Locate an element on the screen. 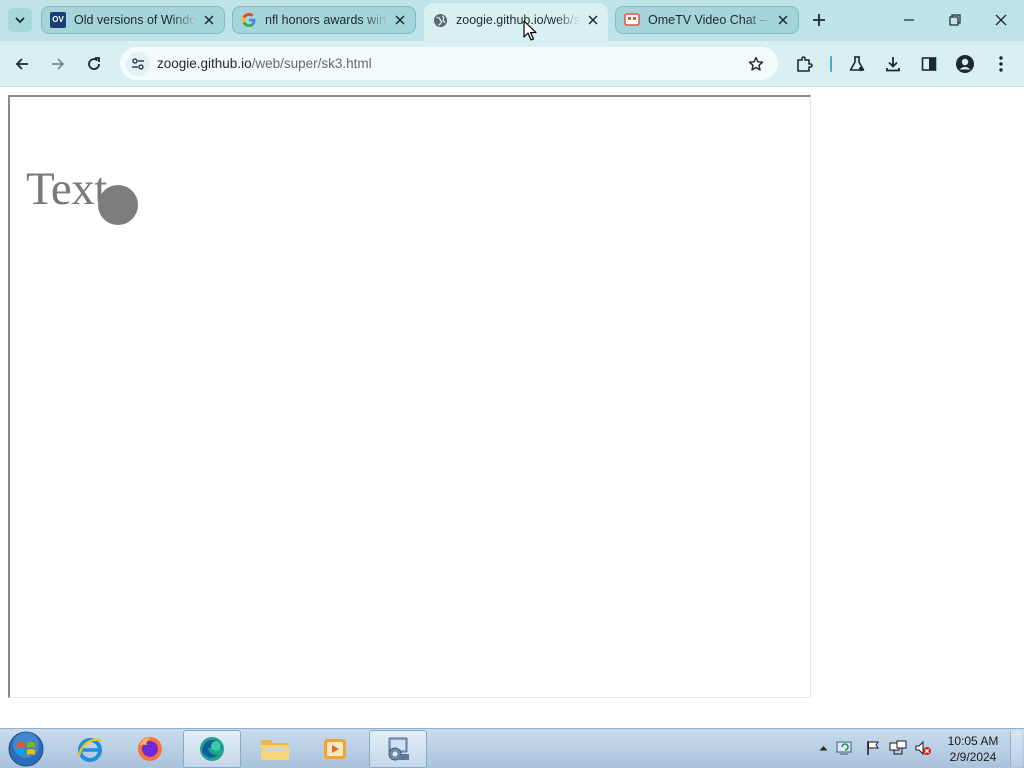 This screenshot has height=768, width=1024. edge-icon is located at coordinates (212, 749).